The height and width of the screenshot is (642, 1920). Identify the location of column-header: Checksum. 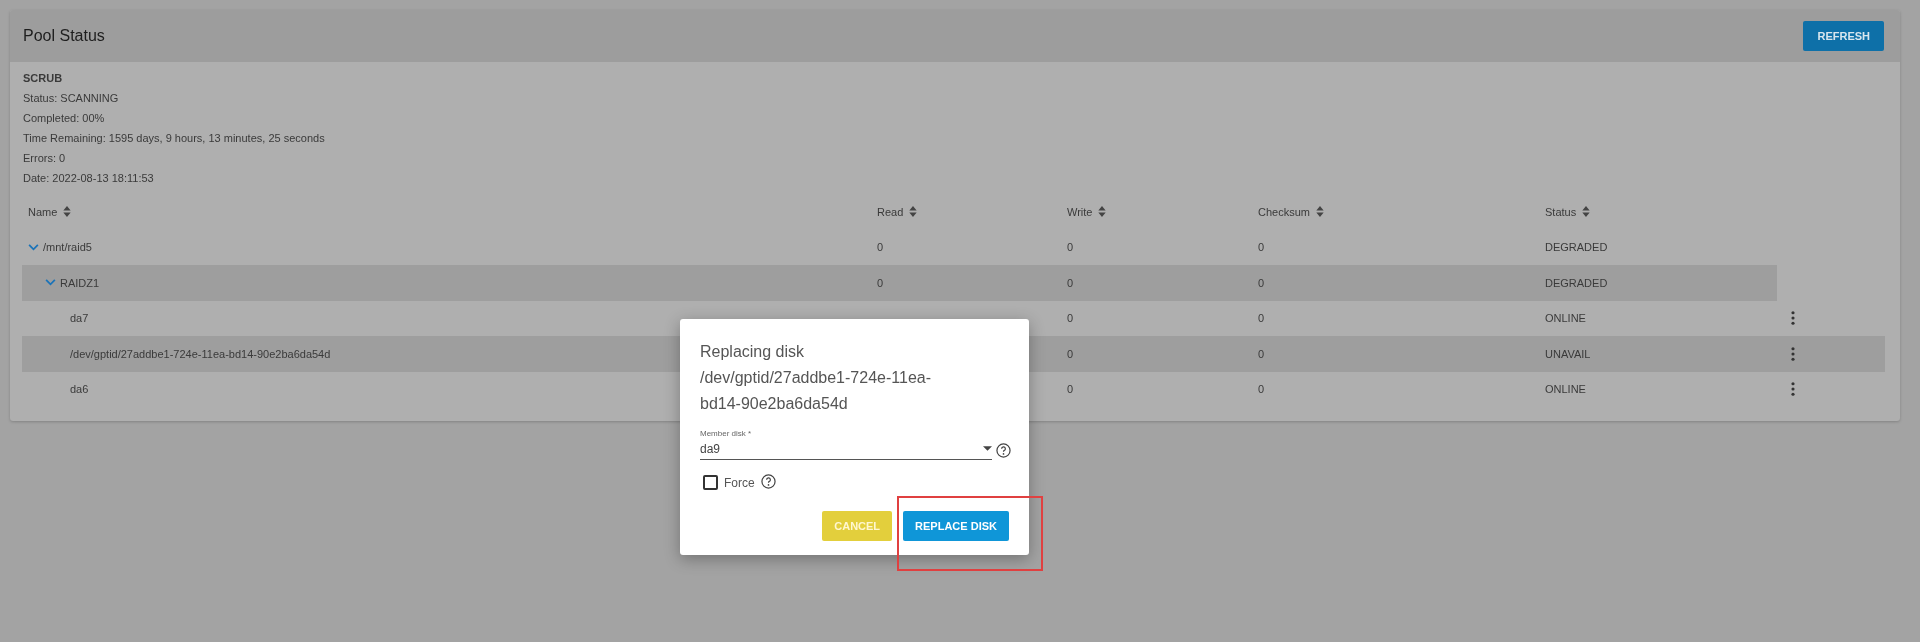
(1291, 211).